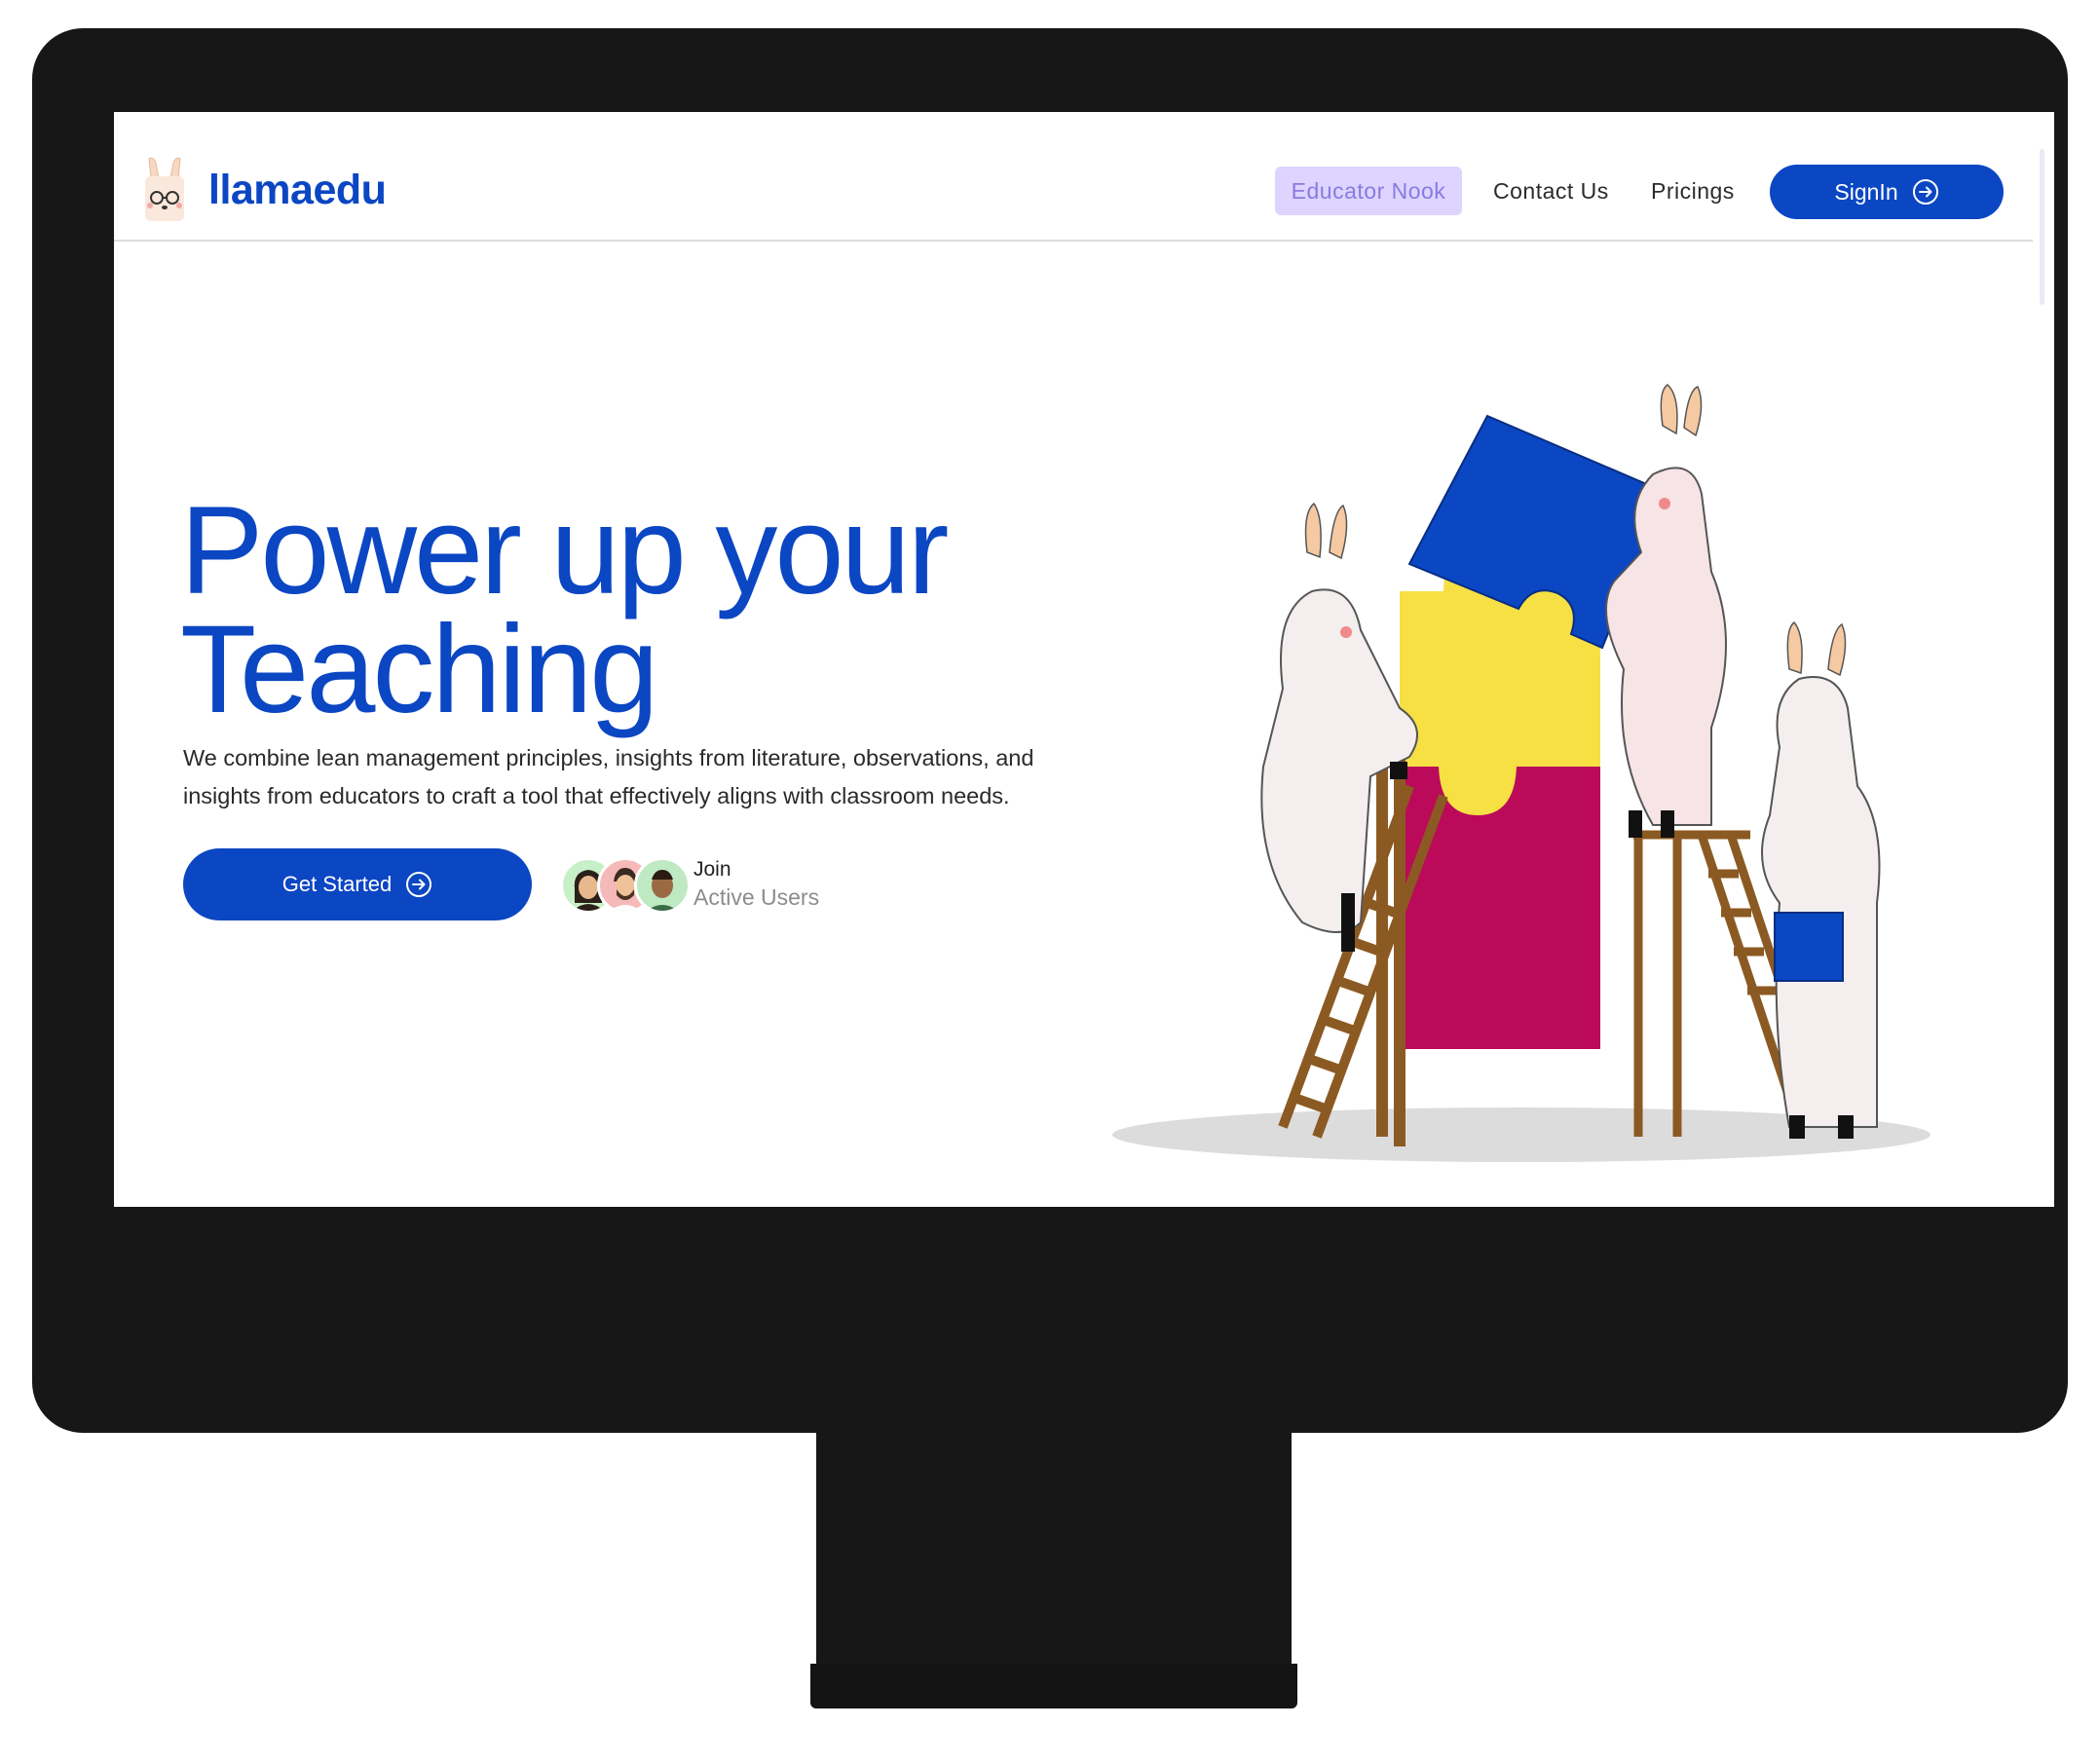  I want to click on signin-button: SignIn, so click(1887, 192).